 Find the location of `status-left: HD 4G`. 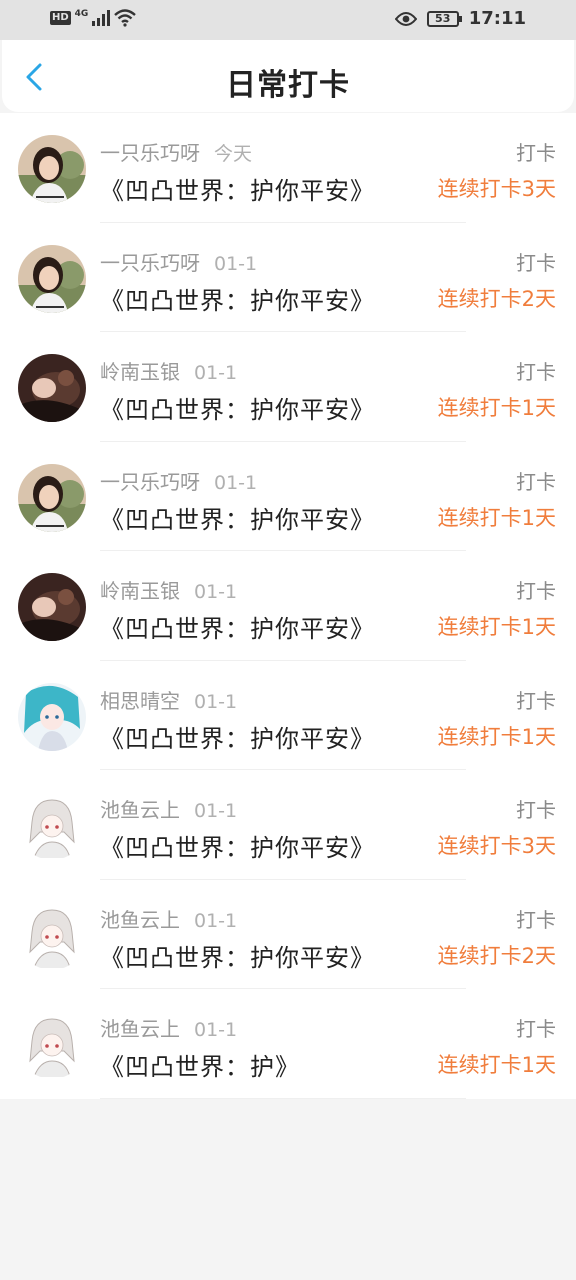

status-left: HD 4G is located at coordinates (93, 18).